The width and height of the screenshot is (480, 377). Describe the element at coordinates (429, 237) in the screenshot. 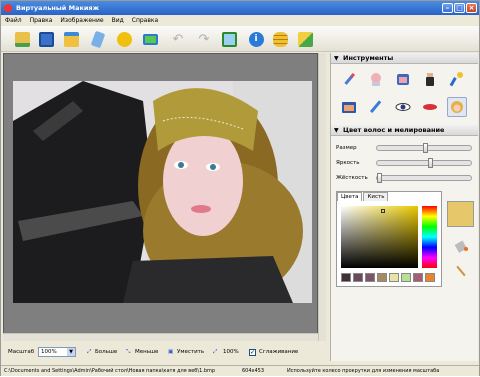

I see `hue-slider` at that location.